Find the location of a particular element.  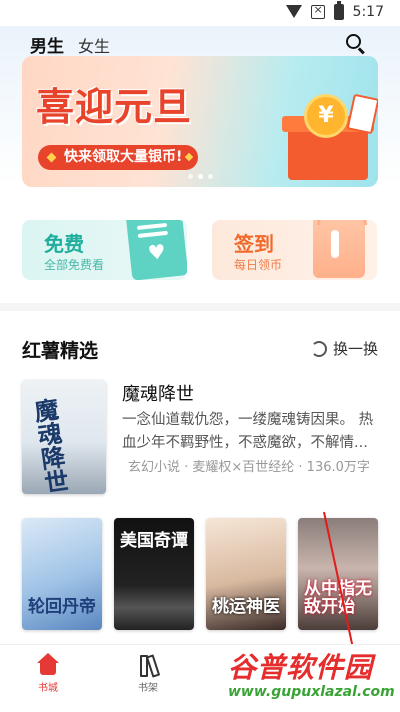

book-title: 魔魂降世 is located at coordinates (158, 394).